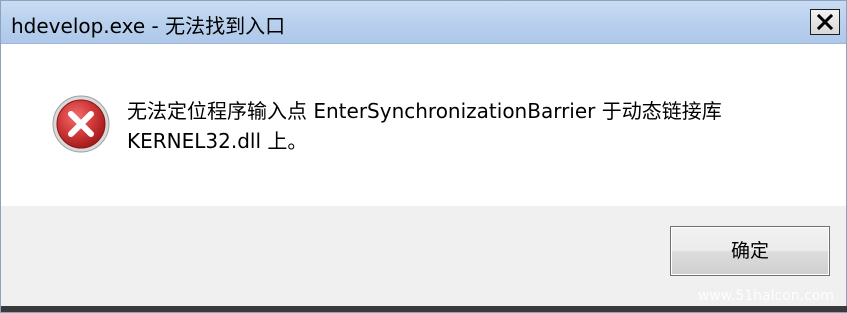 This screenshot has height=313, width=847. I want to click on close-x-icon, so click(825, 22).